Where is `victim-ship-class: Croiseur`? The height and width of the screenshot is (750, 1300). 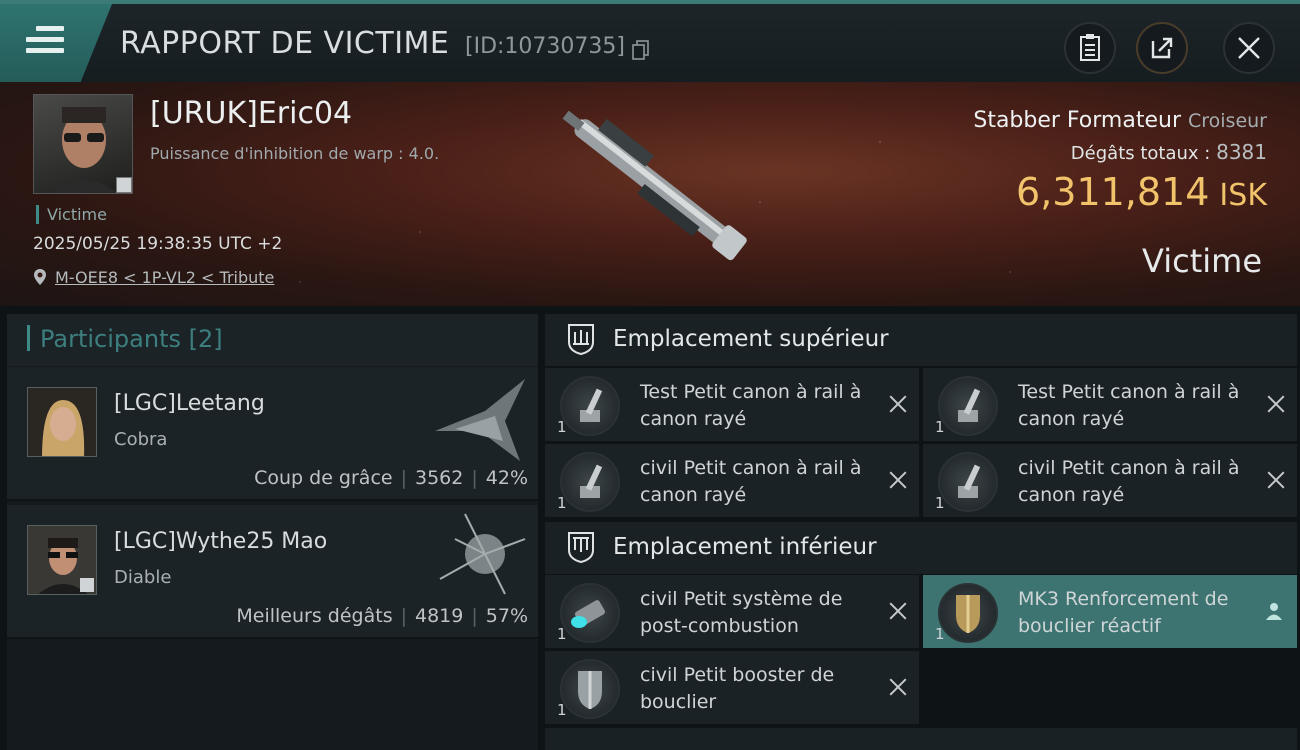
victim-ship-class: Croiseur is located at coordinates (1227, 121).